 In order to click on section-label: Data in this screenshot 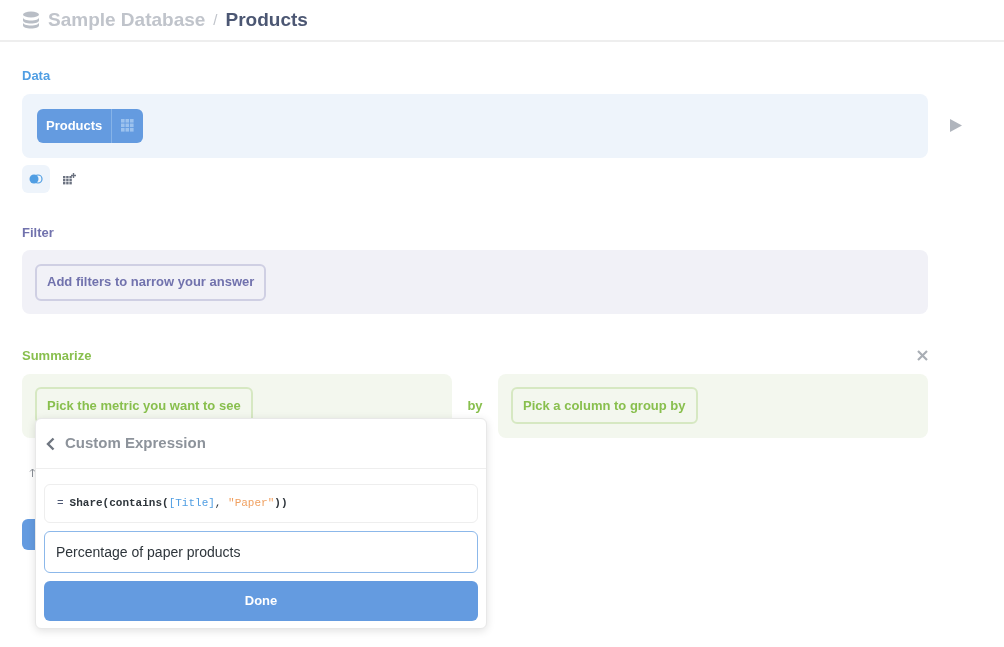, I will do `click(37, 76)`.